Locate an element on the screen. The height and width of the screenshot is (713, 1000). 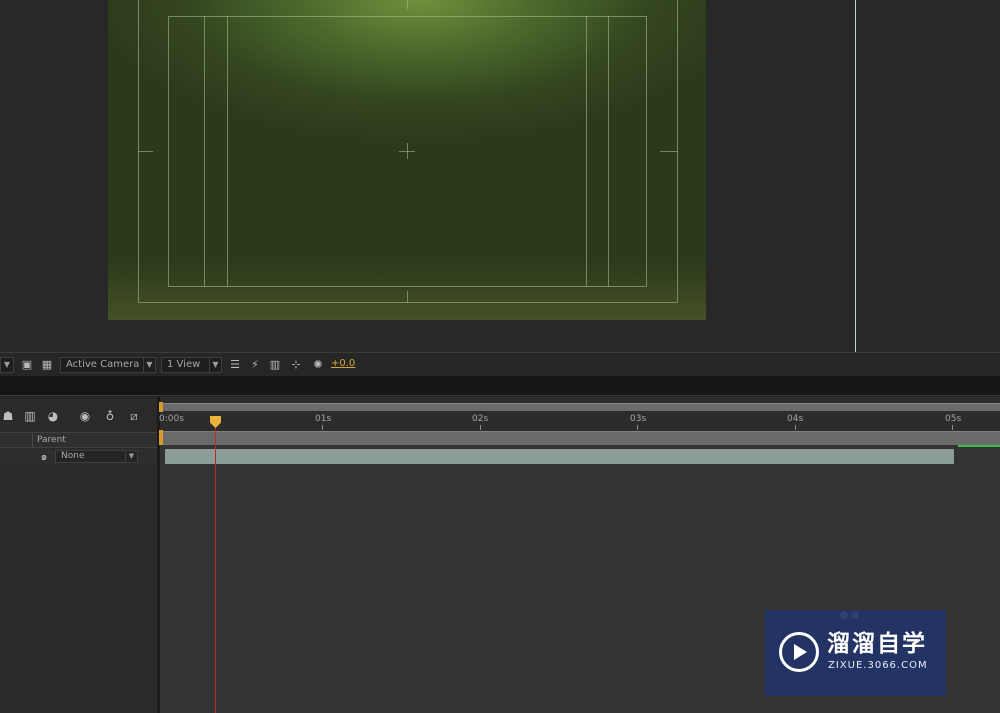
right-center-tick is located at coordinates (669, 151).